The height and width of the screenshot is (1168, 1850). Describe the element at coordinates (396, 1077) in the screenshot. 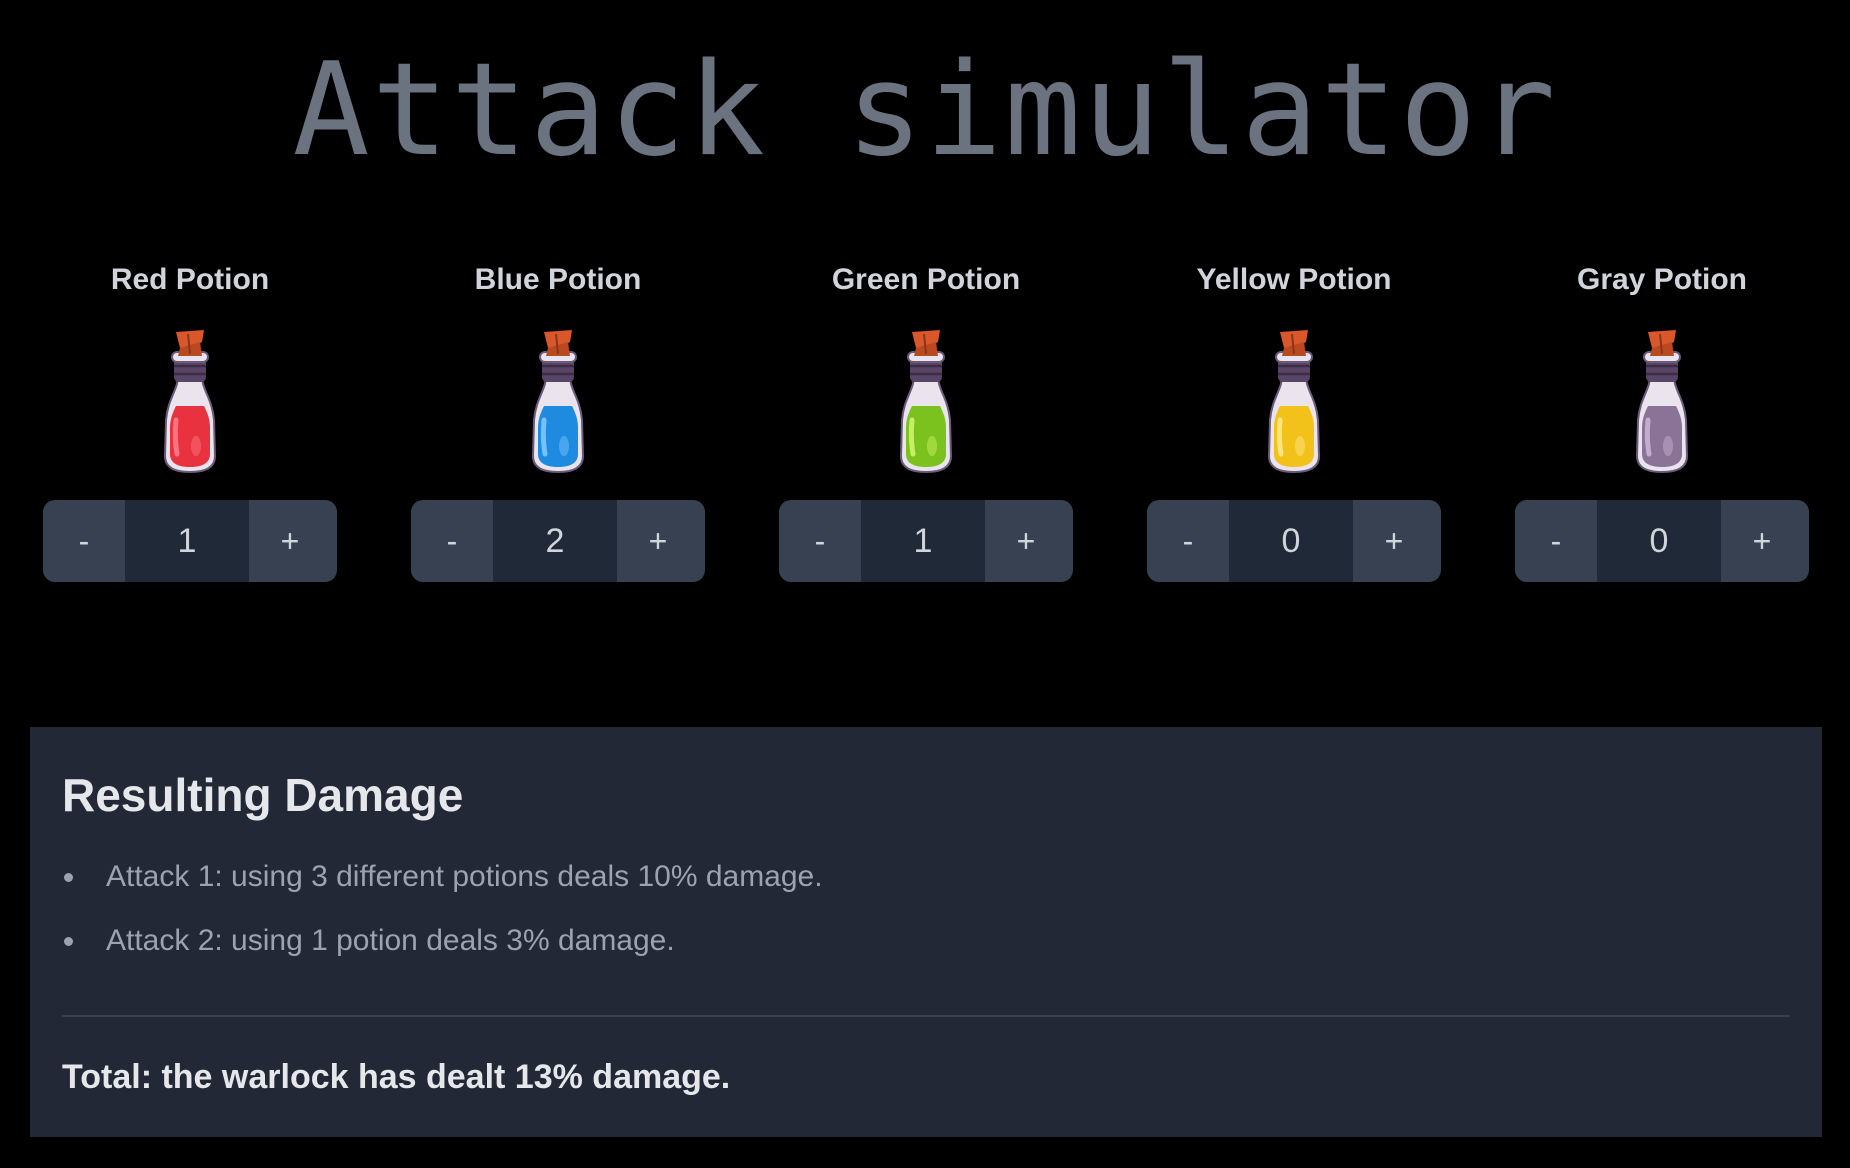

I see `total-damage: Total: the warlock has dealt 13% damage.` at that location.